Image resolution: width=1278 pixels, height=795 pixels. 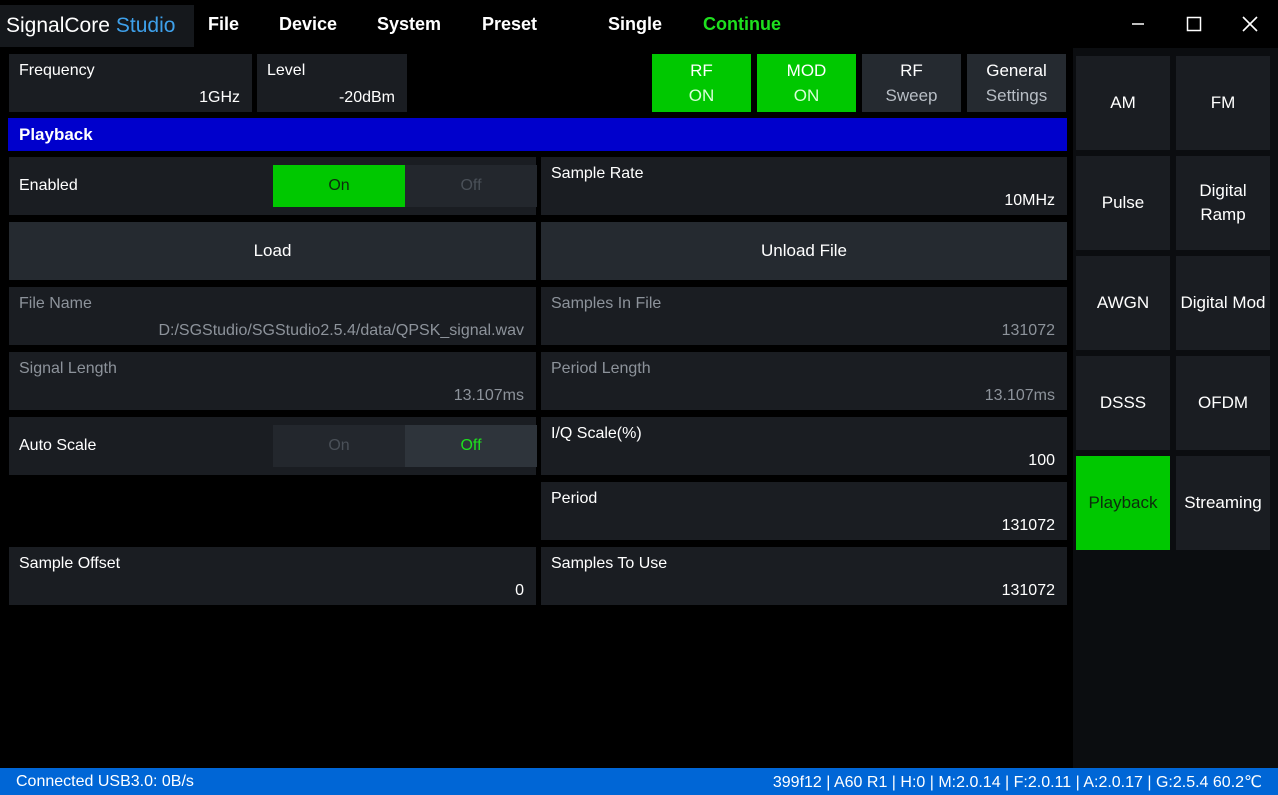 What do you see at coordinates (272, 576) in the screenshot?
I see `sample-offset-field: Sample Offset 0` at bounding box center [272, 576].